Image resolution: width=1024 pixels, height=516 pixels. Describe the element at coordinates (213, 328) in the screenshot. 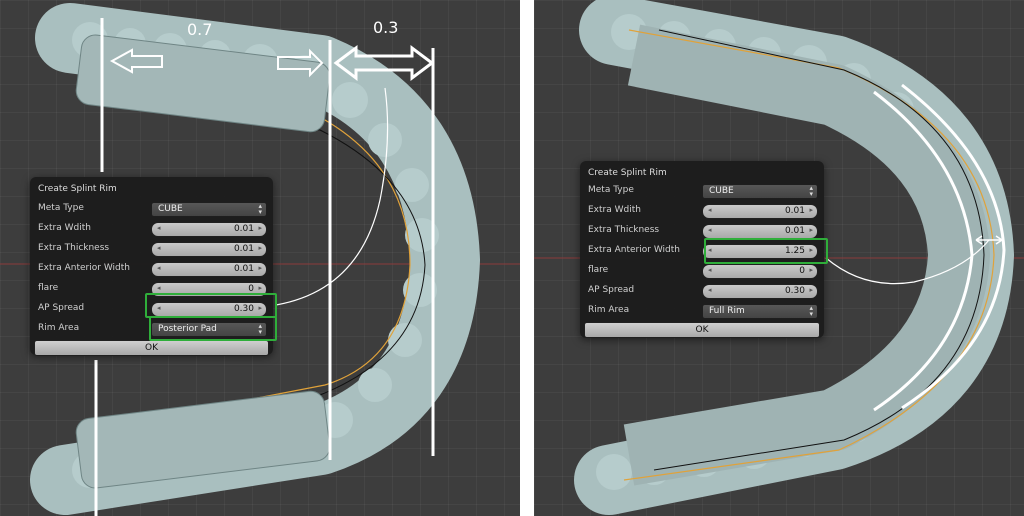

I see `highlight-rim-area` at that location.